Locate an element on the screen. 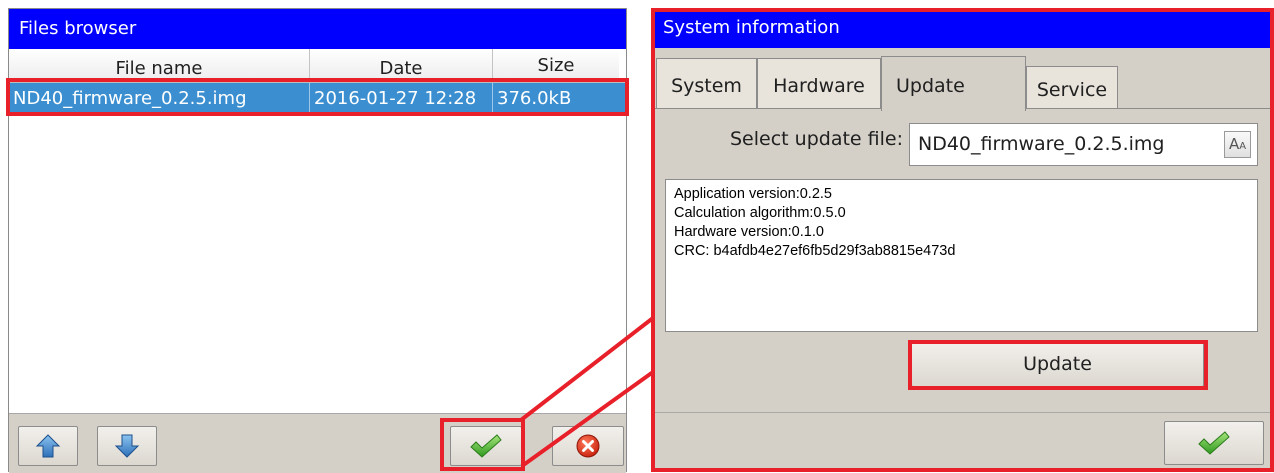 The height and width of the screenshot is (473, 1274). scroll-up-button is located at coordinates (48, 446).